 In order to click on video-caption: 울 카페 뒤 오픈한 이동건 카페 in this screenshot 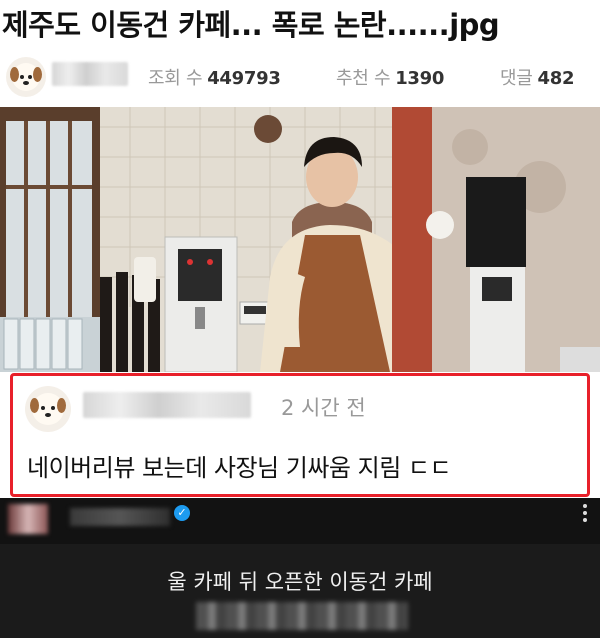, I will do `click(300, 582)`.